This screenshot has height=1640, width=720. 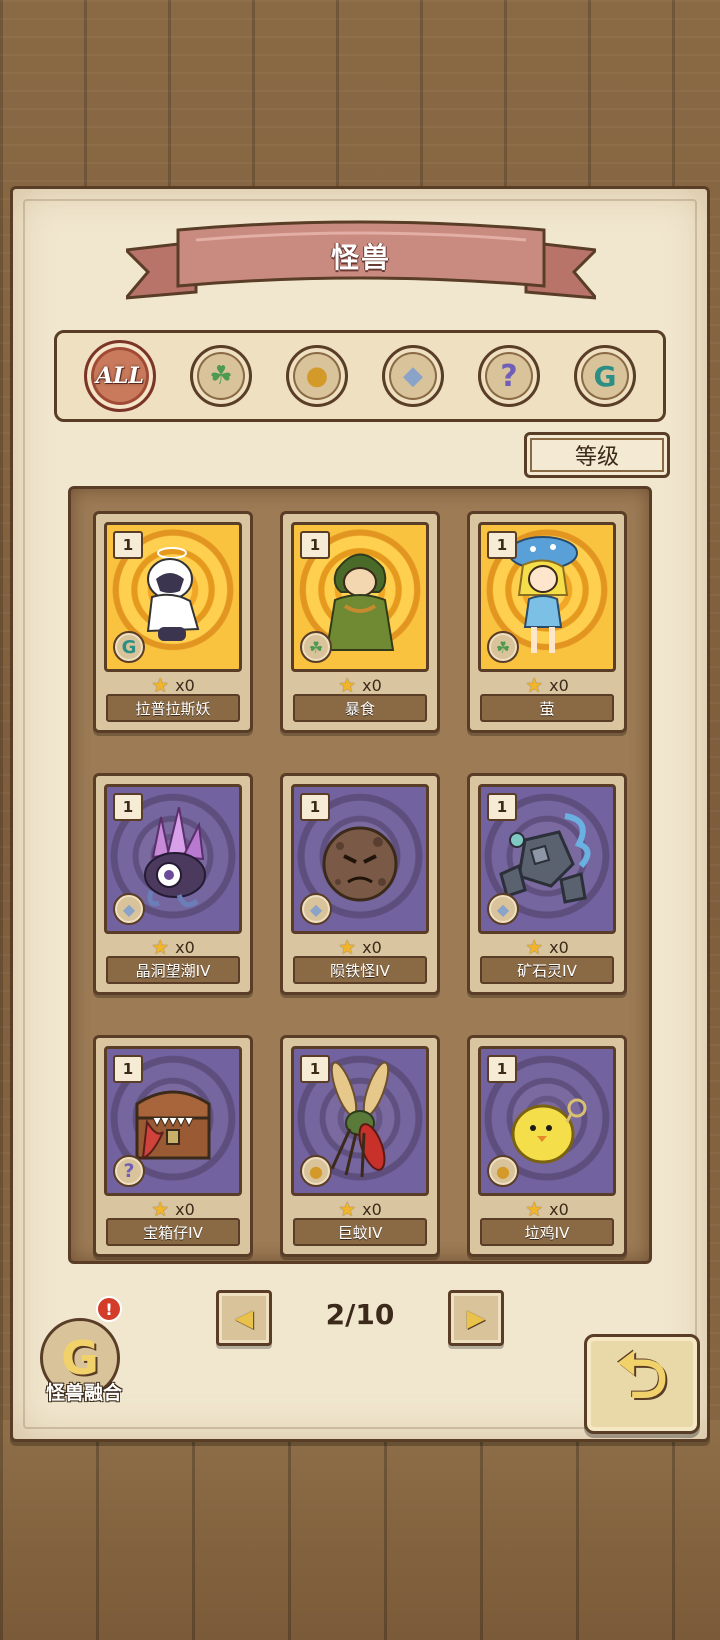 What do you see at coordinates (360, 1530) in the screenshot?
I see `wood-floor` at bounding box center [360, 1530].